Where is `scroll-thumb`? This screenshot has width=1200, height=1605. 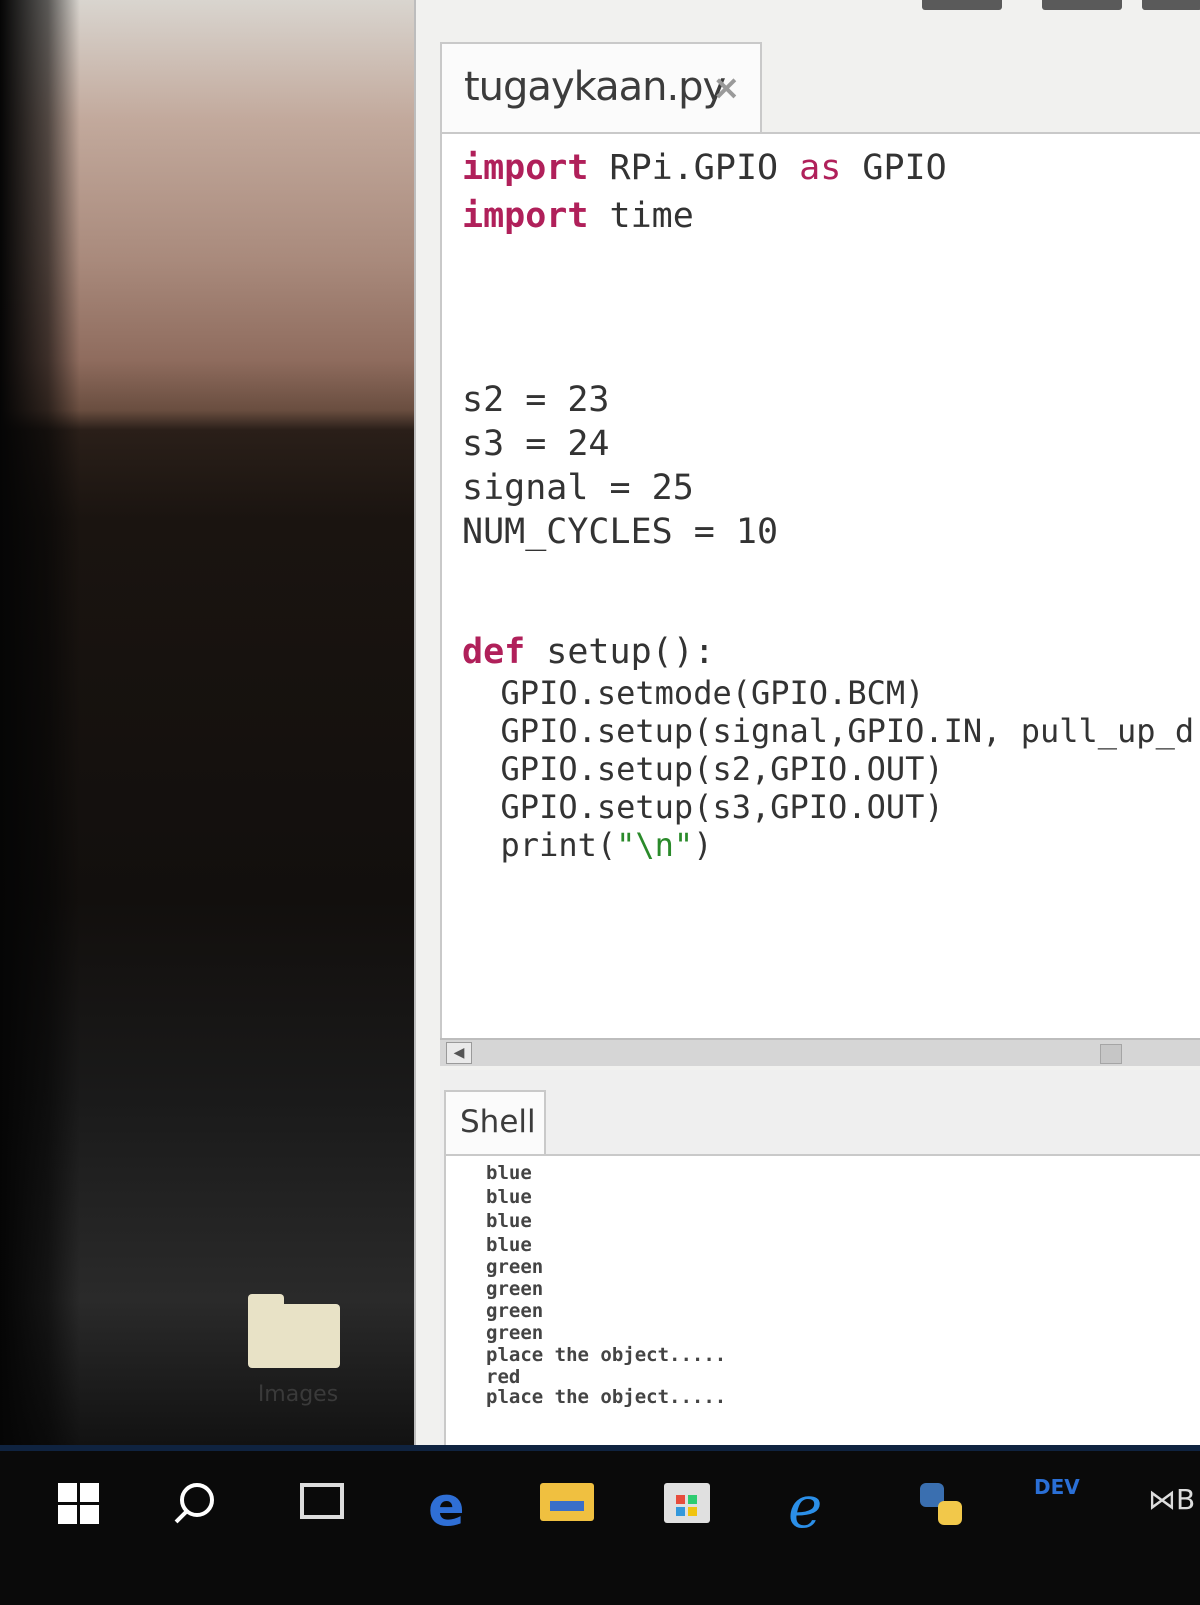
scroll-thumb is located at coordinates (1111, 1054).